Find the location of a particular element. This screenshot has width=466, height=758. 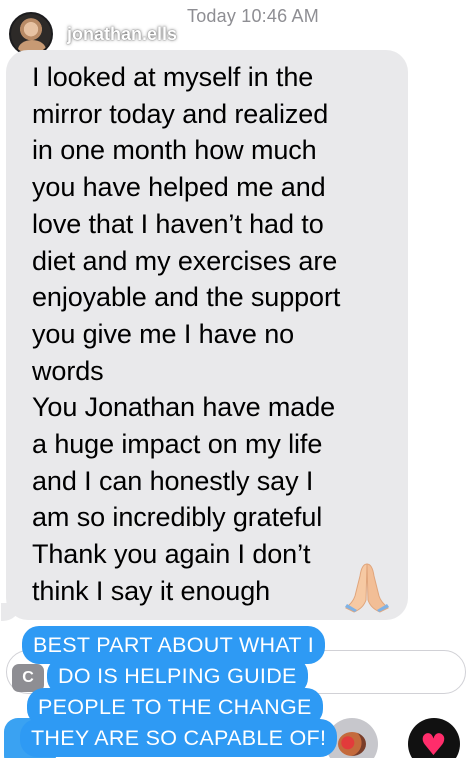

message-line: you give me I have no is located at coordinates (163, 333).